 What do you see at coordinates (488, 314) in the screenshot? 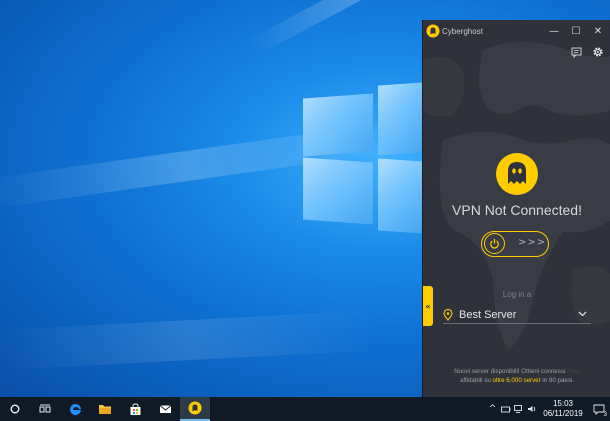
I see `server-label: Best Server` at bounding box center [488, 314].